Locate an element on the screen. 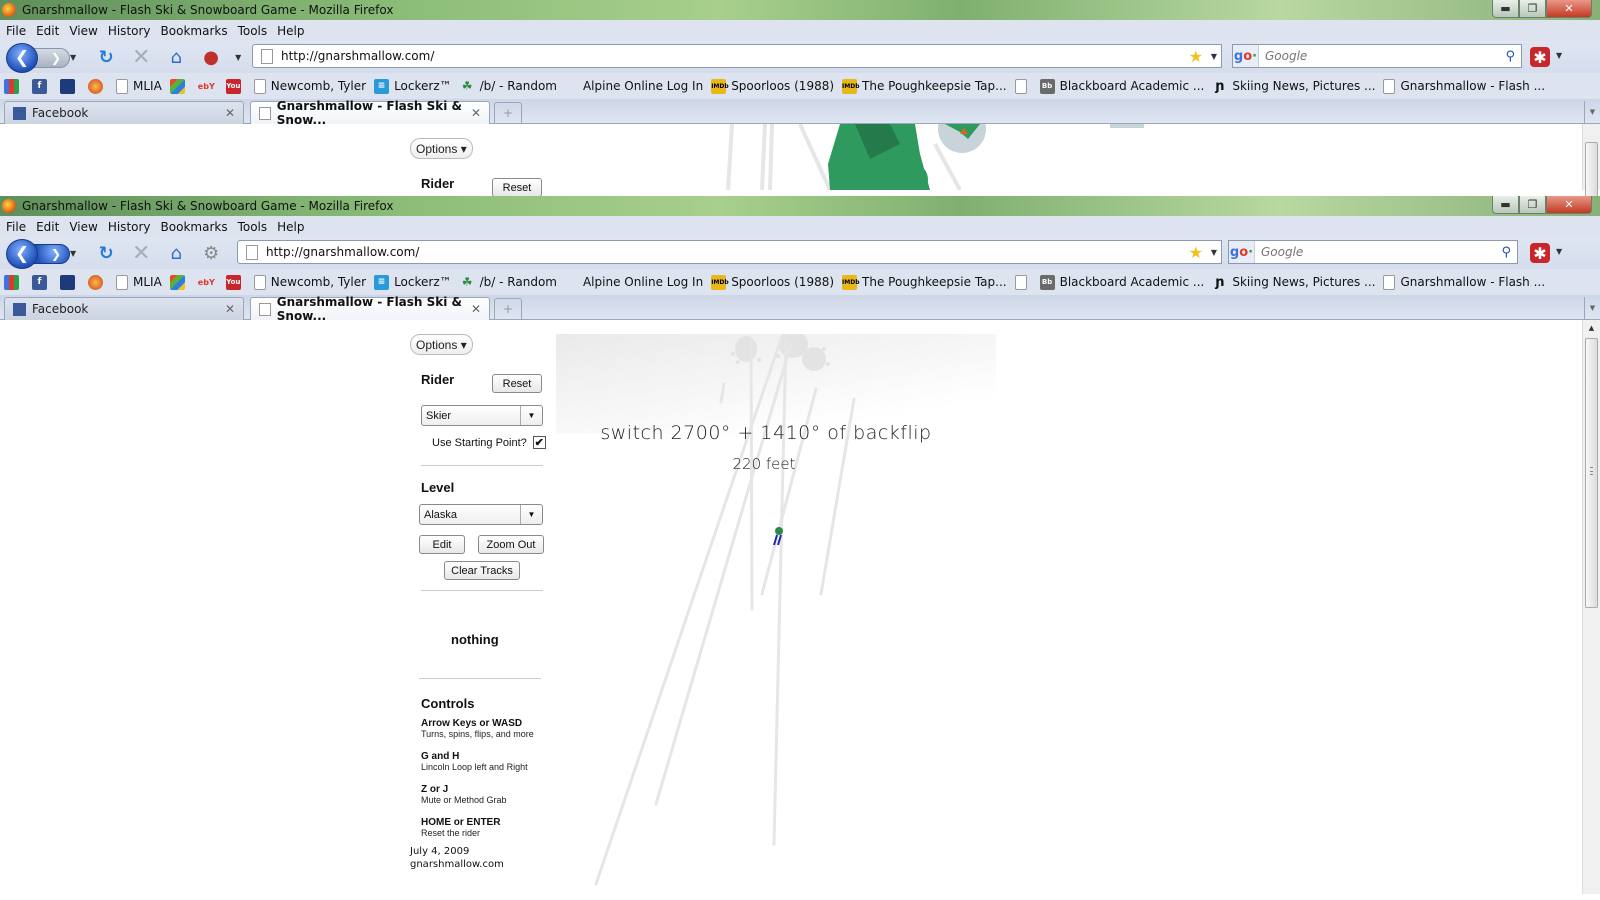 Image resolution: width=1600 pixels, height=900 pixels. firefox-addon-icon is located at coordinates (95, 282).